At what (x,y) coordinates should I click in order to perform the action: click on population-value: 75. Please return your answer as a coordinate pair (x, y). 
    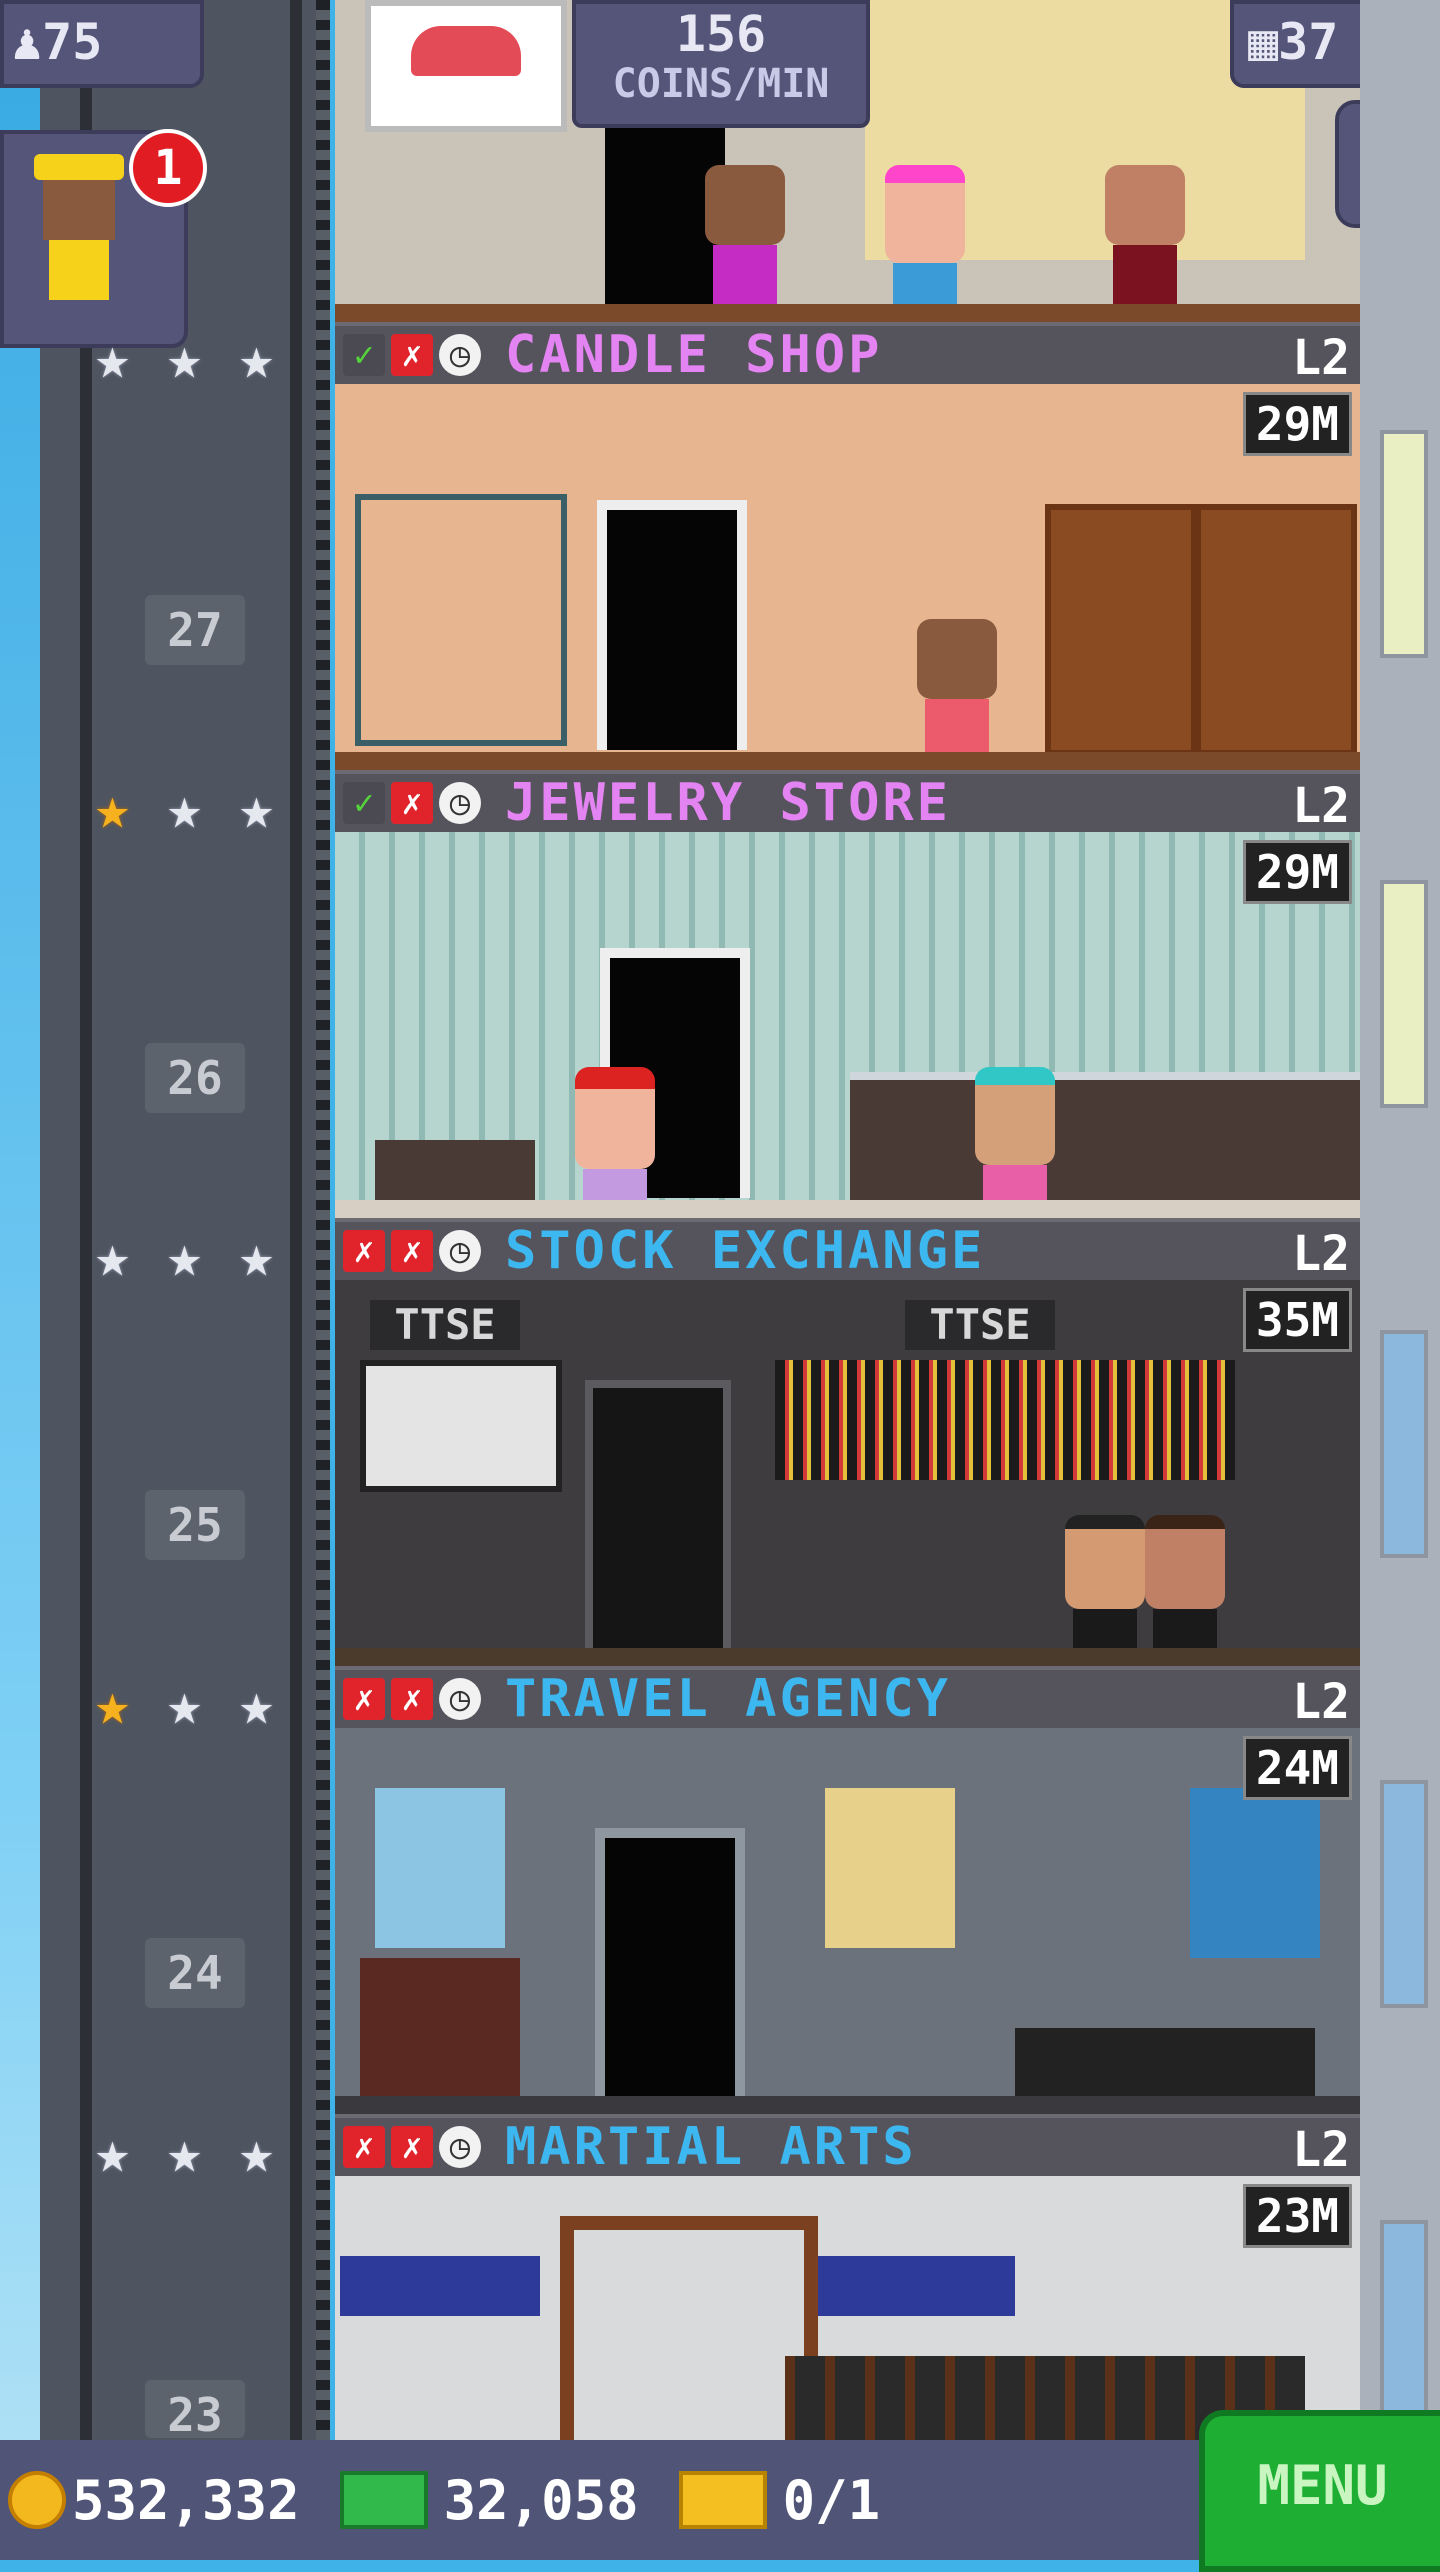
    Looking at the image, I should click on (72, 42).